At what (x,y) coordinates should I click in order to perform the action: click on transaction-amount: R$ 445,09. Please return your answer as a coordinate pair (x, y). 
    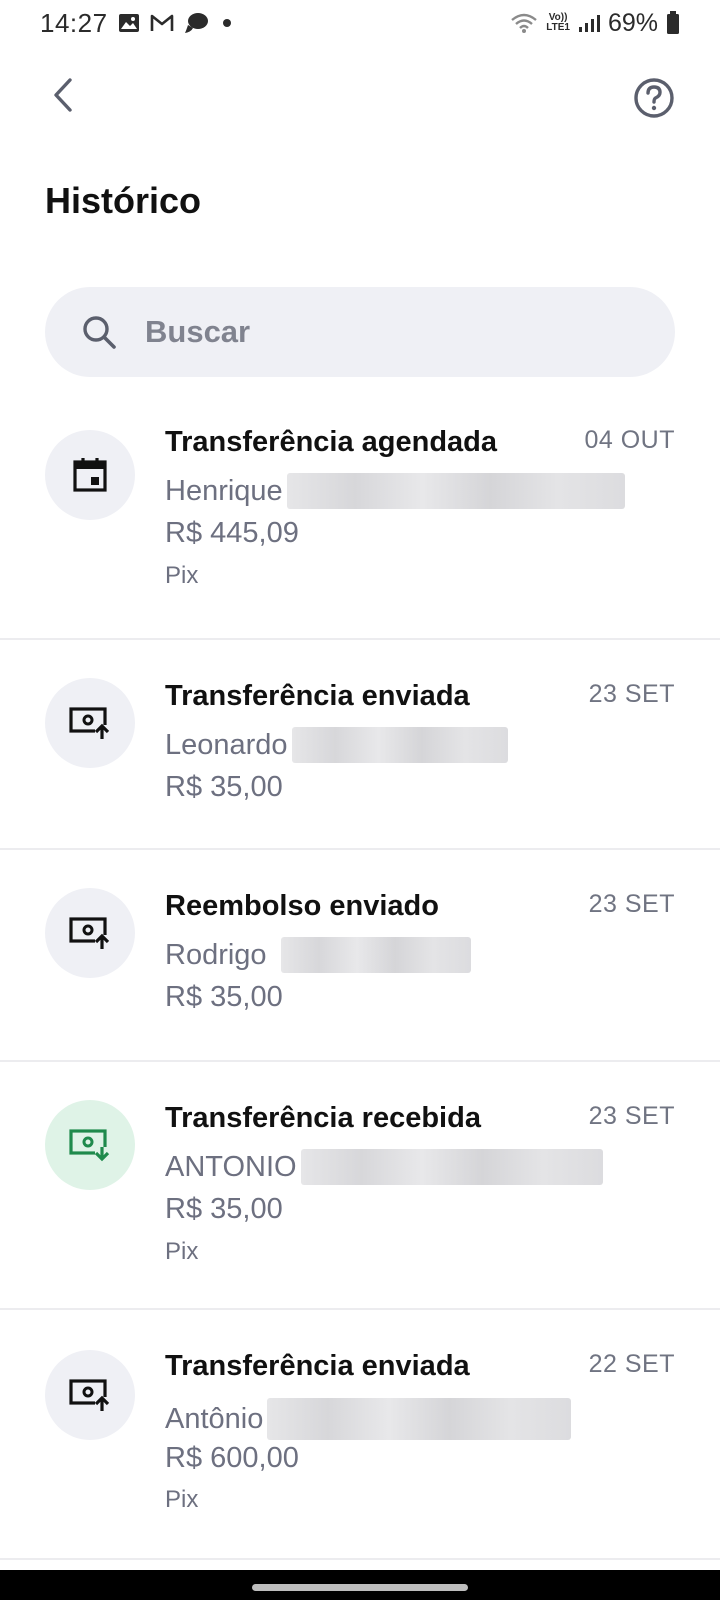
    Looking at the image, I should click on (232, 533).